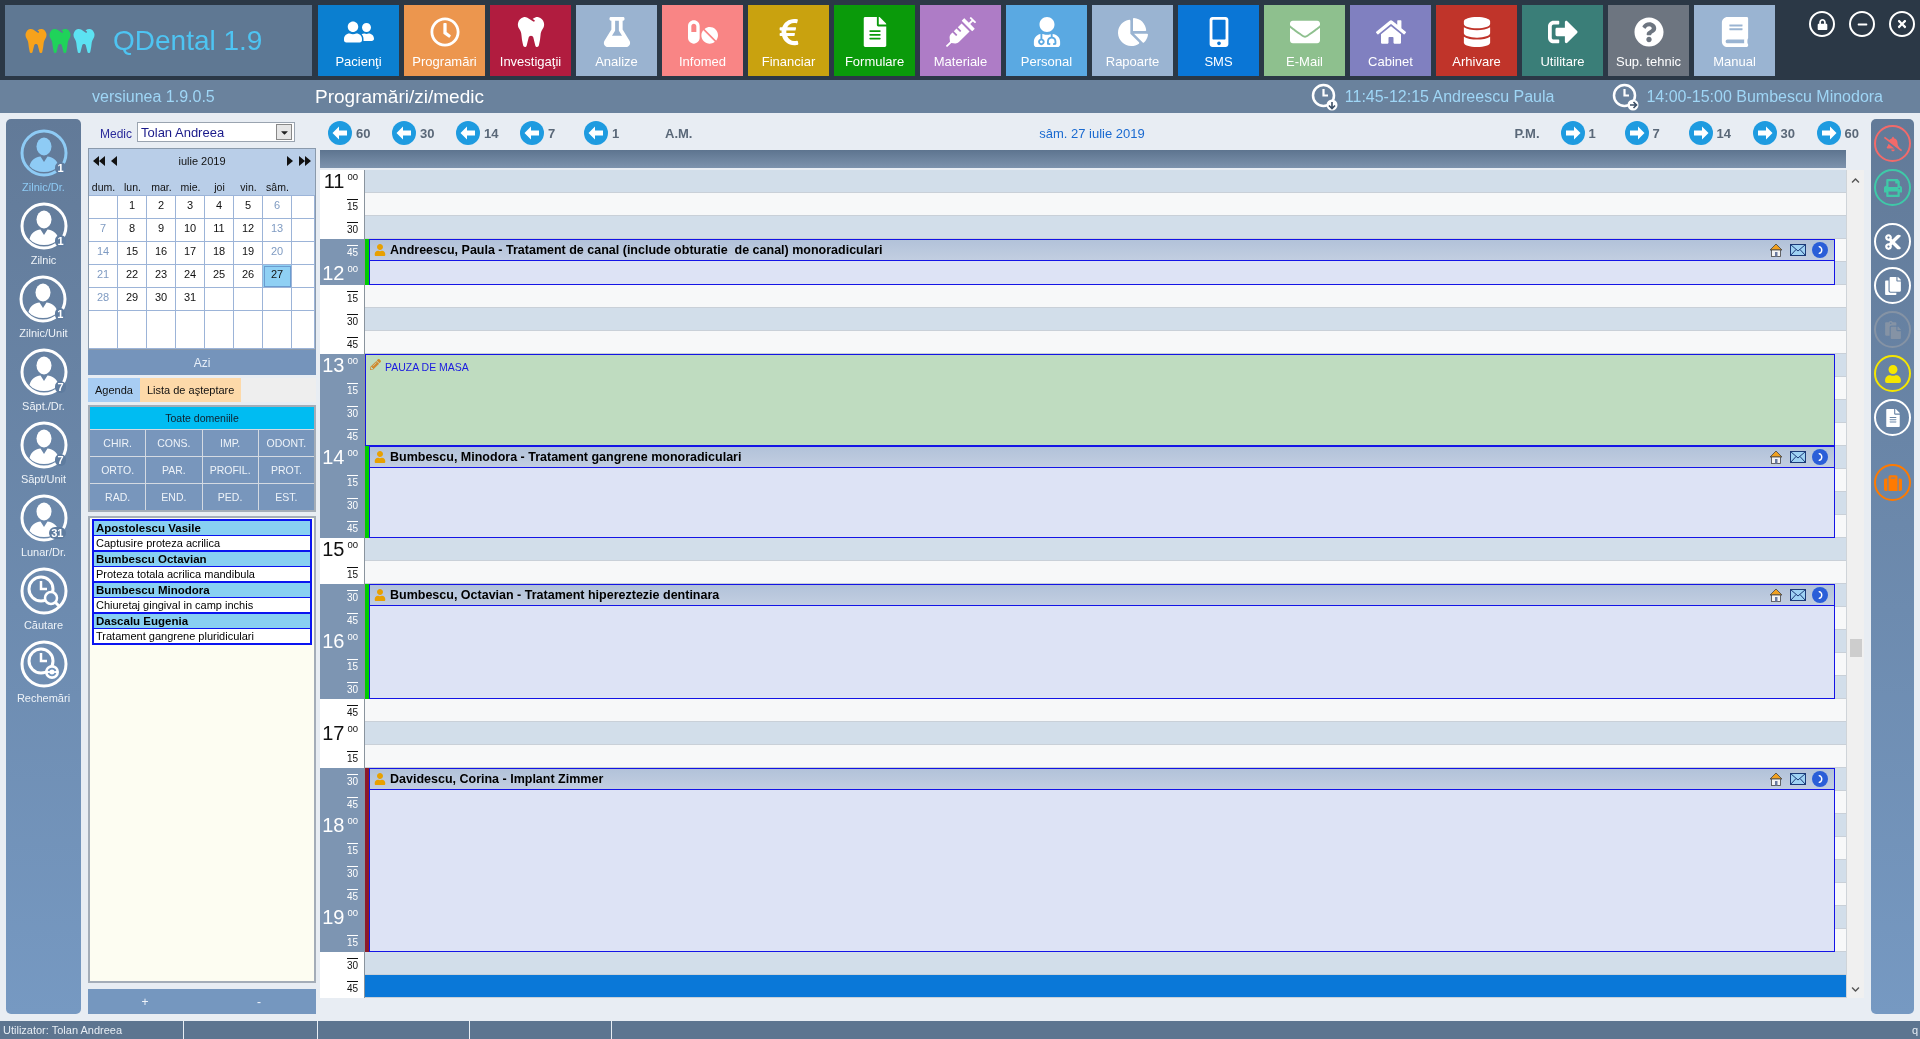 The image size is (1920, 1039). Describe the element at coordinates (1837, 133) in the screenshot. I see `forward-button: 60` at that location.